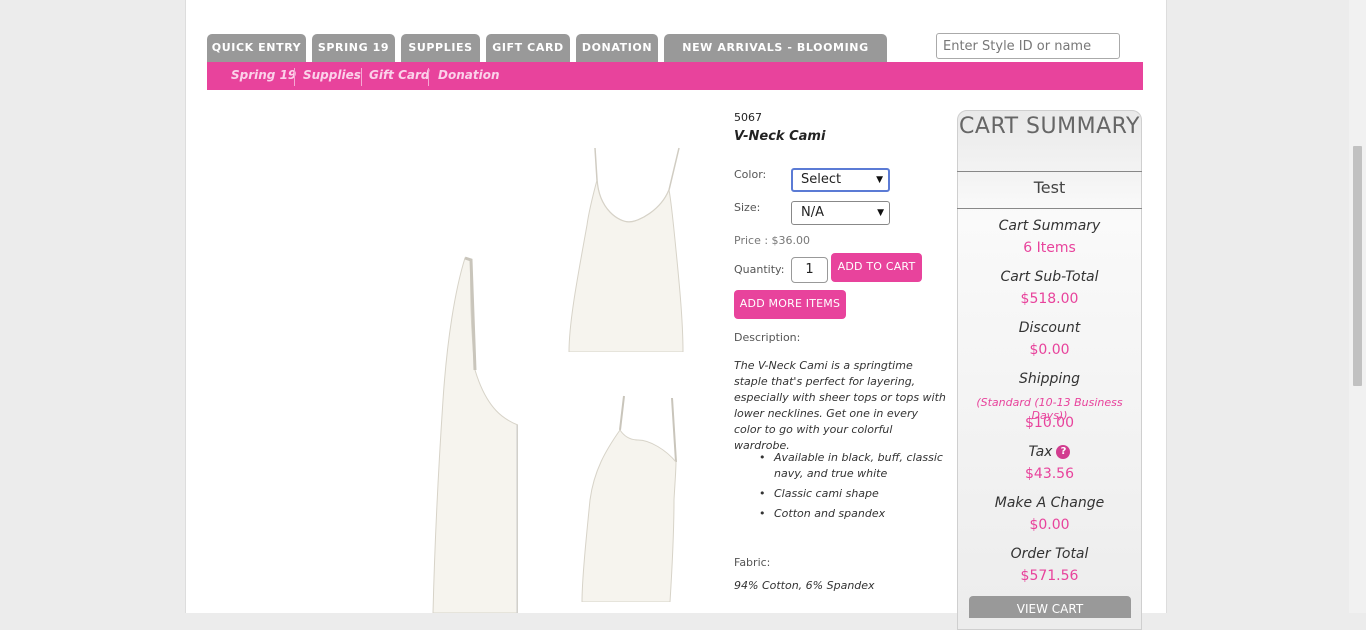  Describe the element at coordinates (1050, 607) in the screenshot. I see `view-cart-button: VIEW CART` at that location.